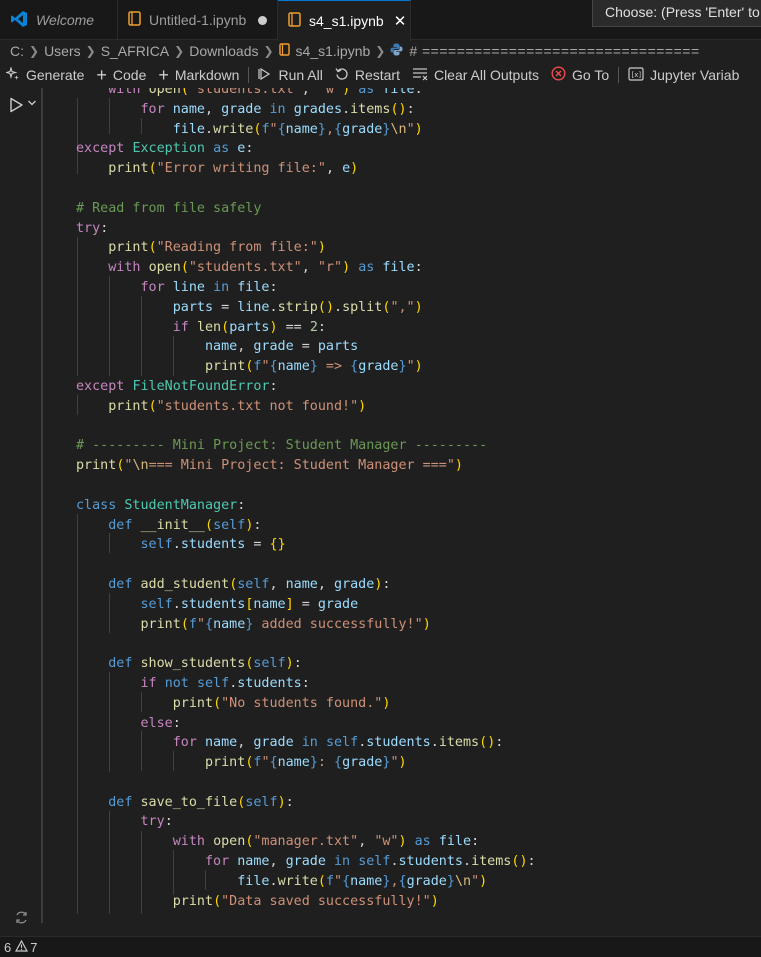 This screenshot has width=761, height=957. What do you see at coordinates (21, 919) in the screenshot?
I see `sync-icon` at bounding box center [21, 919].